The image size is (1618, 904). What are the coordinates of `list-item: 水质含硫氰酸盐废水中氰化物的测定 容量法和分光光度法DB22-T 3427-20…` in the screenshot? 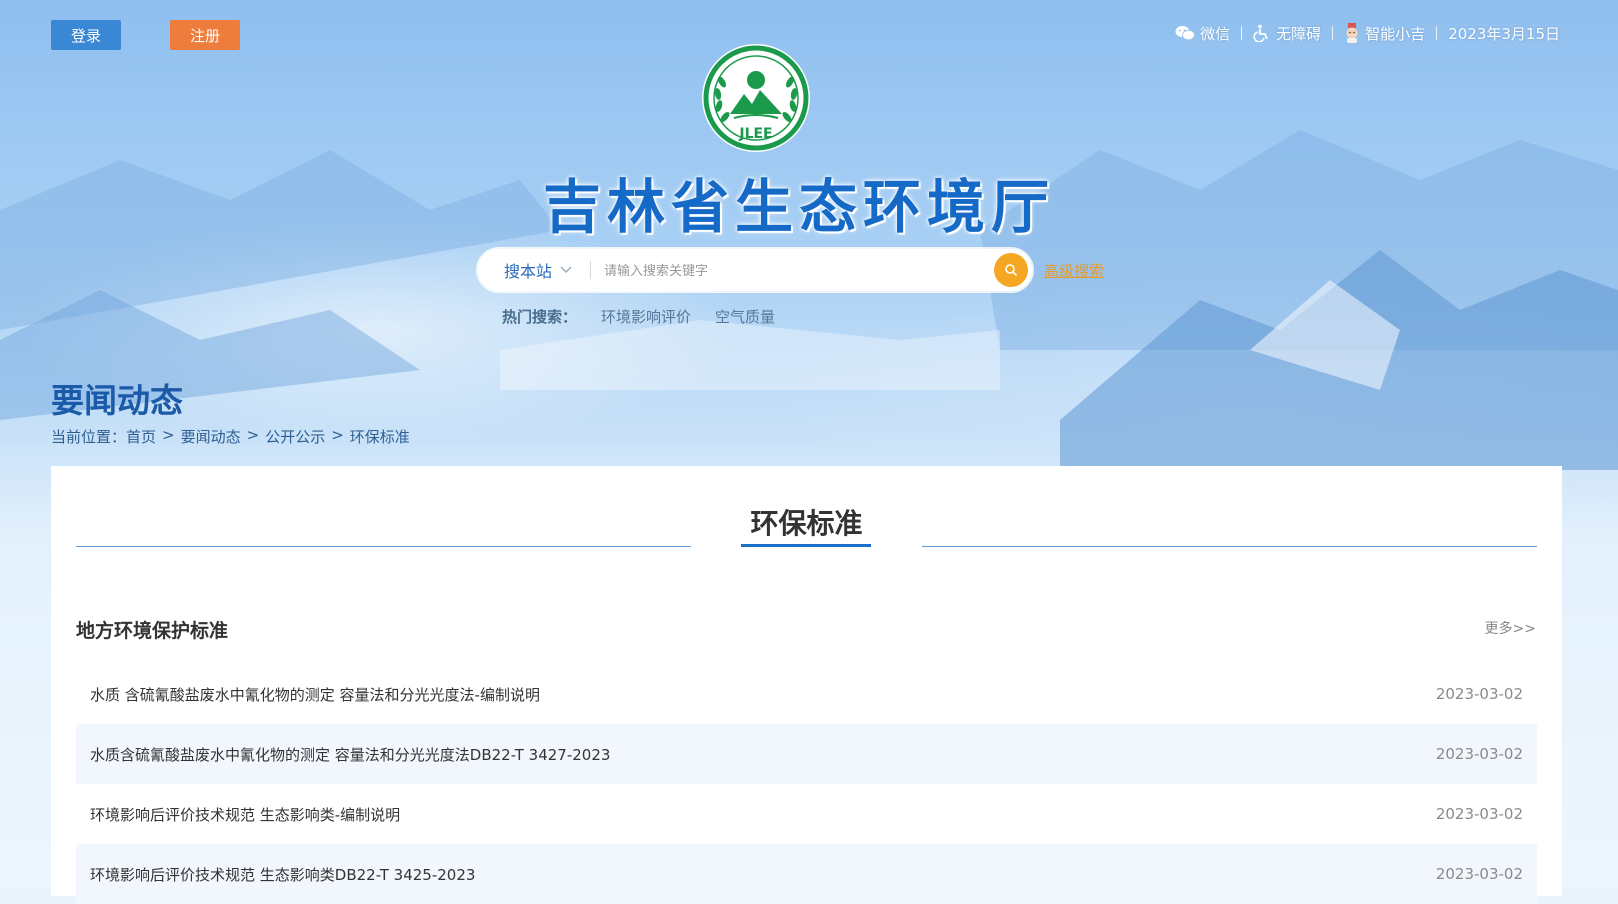 It's located at (806, 754).